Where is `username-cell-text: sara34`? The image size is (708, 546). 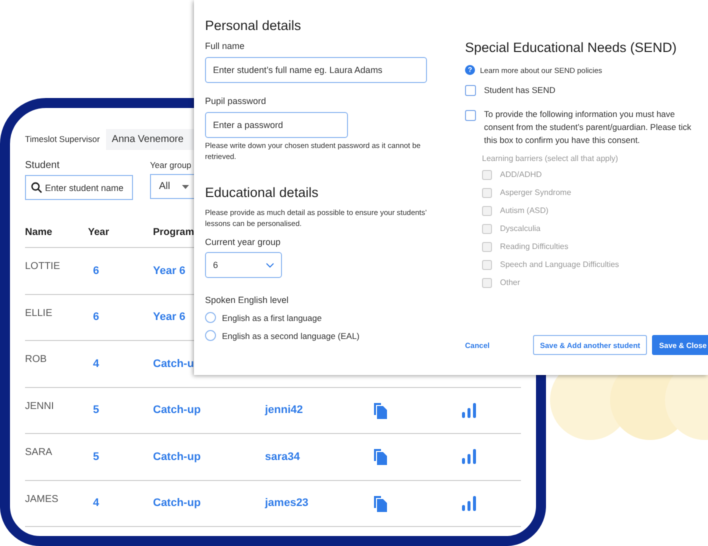
username-cell-text: sara34 is located at coordinates (283, 456).